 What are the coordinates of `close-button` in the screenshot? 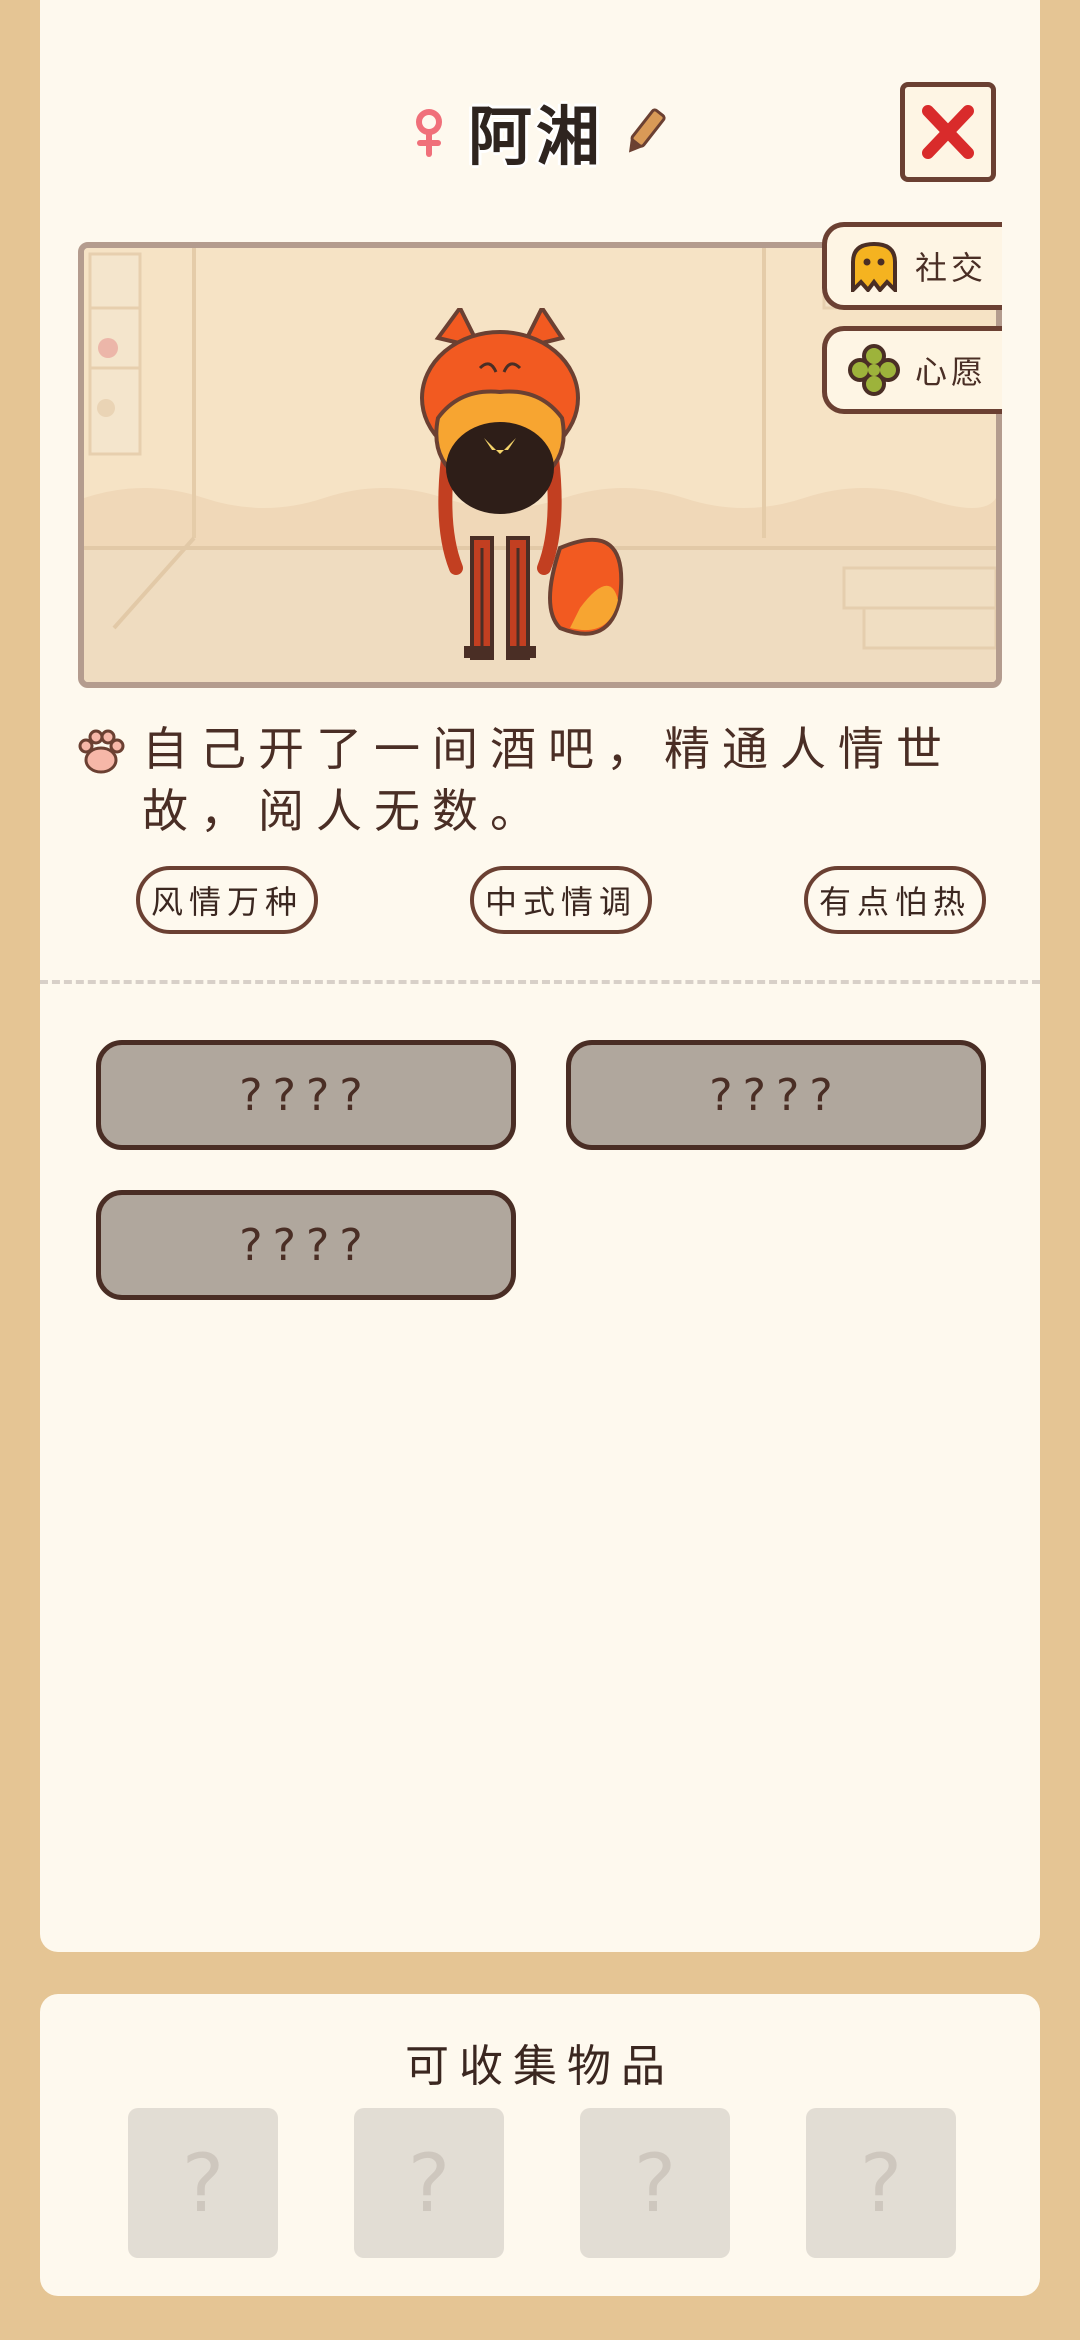 It's located at (948, 132).